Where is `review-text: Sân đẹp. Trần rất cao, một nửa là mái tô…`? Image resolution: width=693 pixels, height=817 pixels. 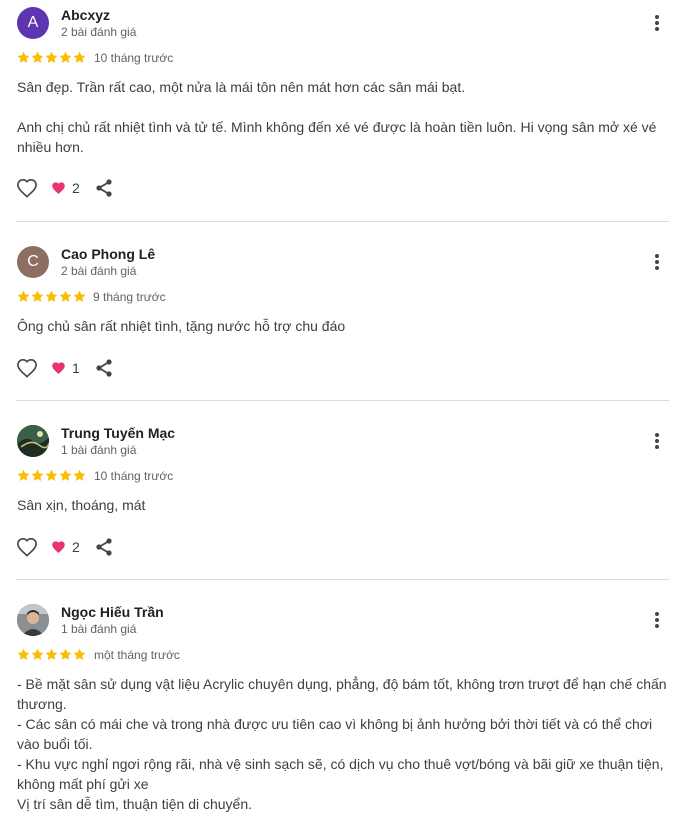 review-text: Sân đẹp. Trần rất cao, một nửa là mái tô… is located at coordinates (337, 117).